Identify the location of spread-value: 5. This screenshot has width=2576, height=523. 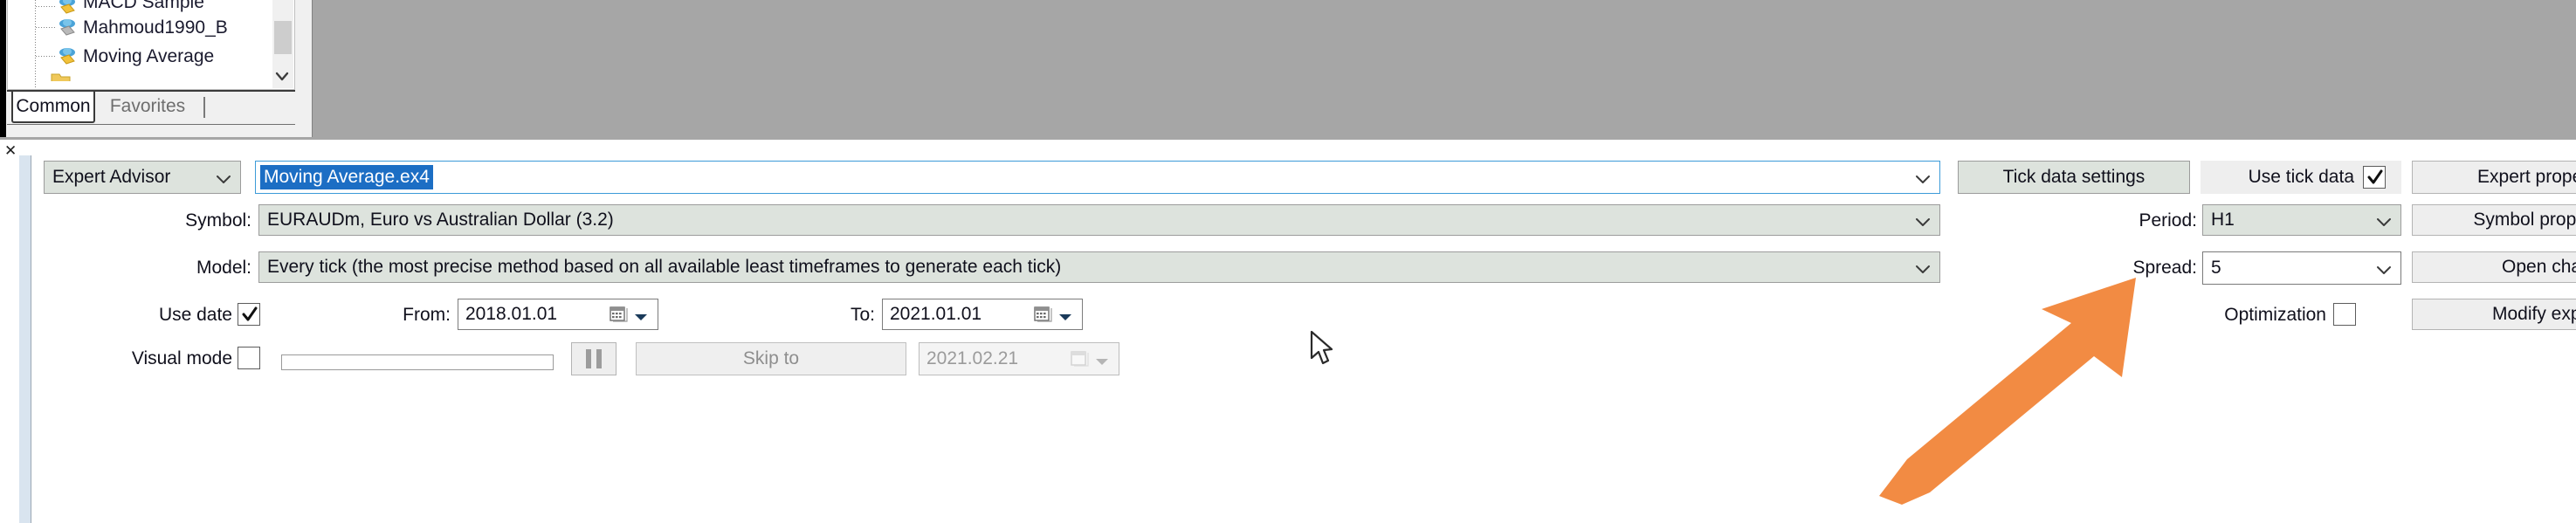
(2216, 268).